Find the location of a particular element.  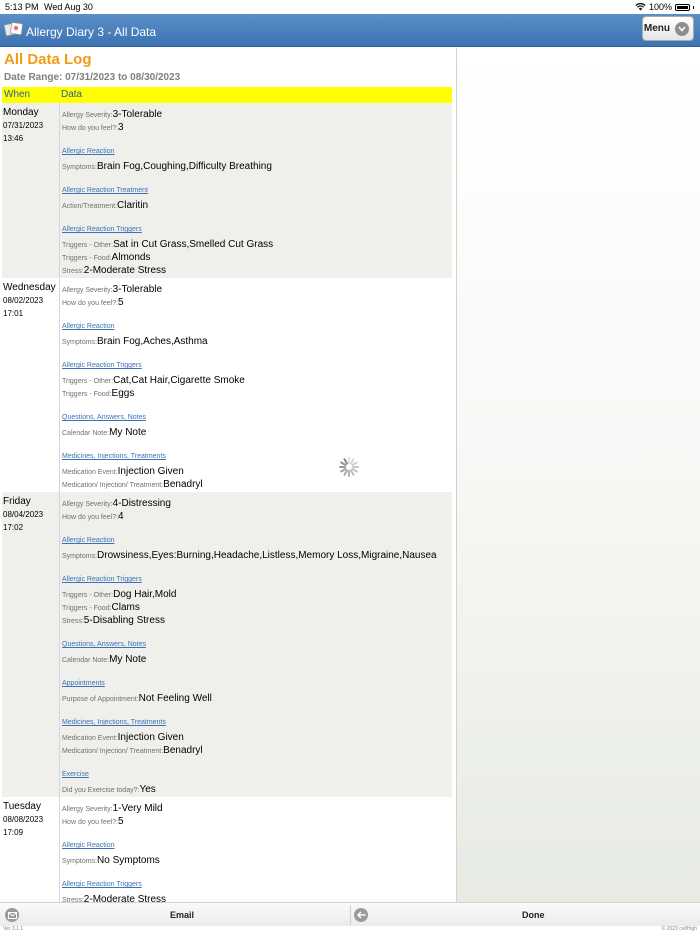

status-indicators: 100% is located at coordinates (664, 7).